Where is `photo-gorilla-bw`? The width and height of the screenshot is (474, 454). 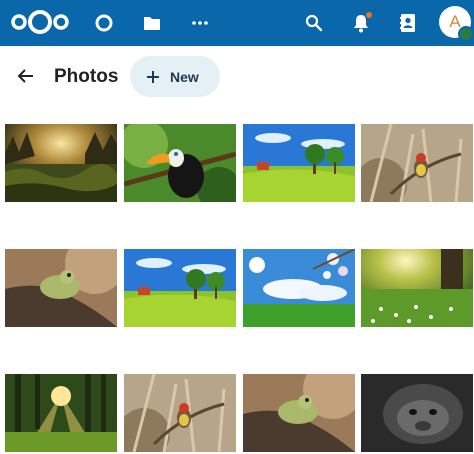 photo-gorilla-bw is located at coordinates (417, 413).